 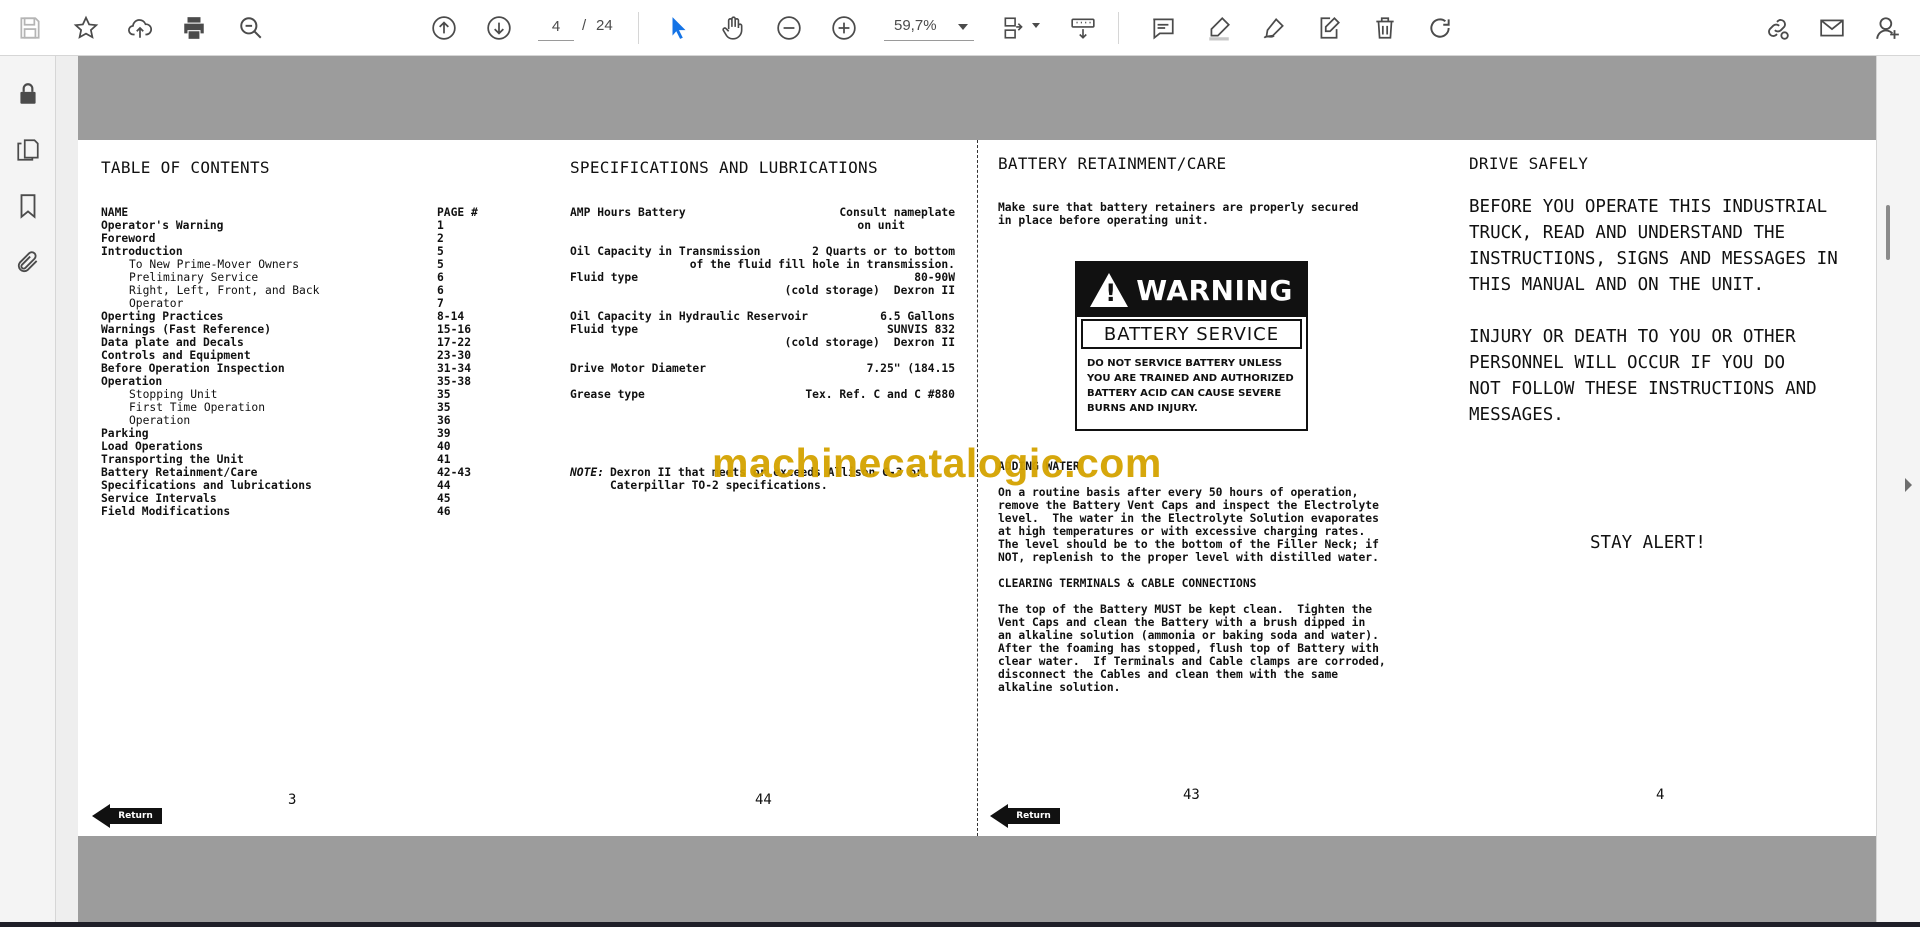 I want to click on toc-entry-page: 23-30, so click(x=454, y=355).